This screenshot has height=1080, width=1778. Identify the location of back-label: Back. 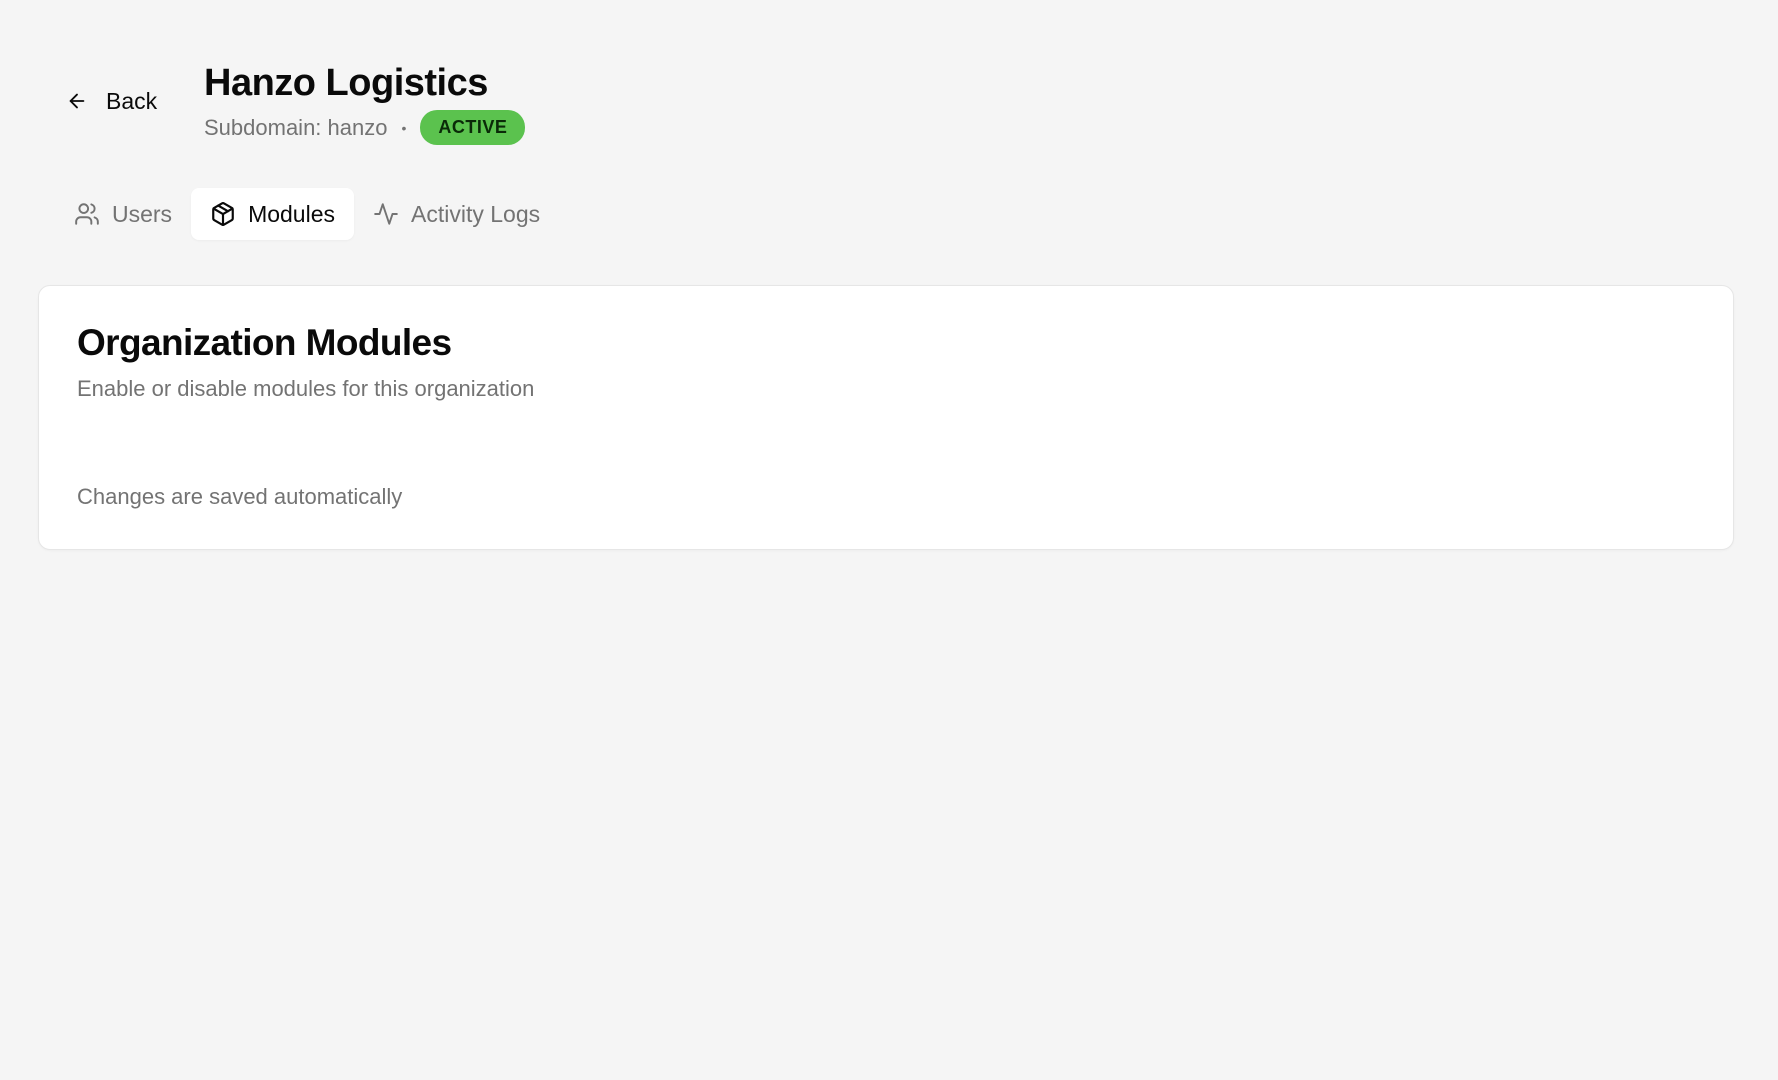
(132, 100).